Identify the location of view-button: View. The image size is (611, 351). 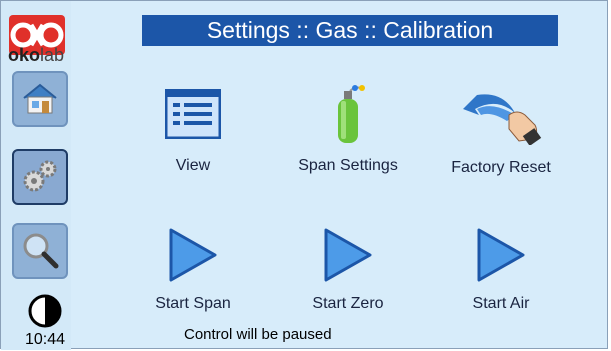
(193, 132).